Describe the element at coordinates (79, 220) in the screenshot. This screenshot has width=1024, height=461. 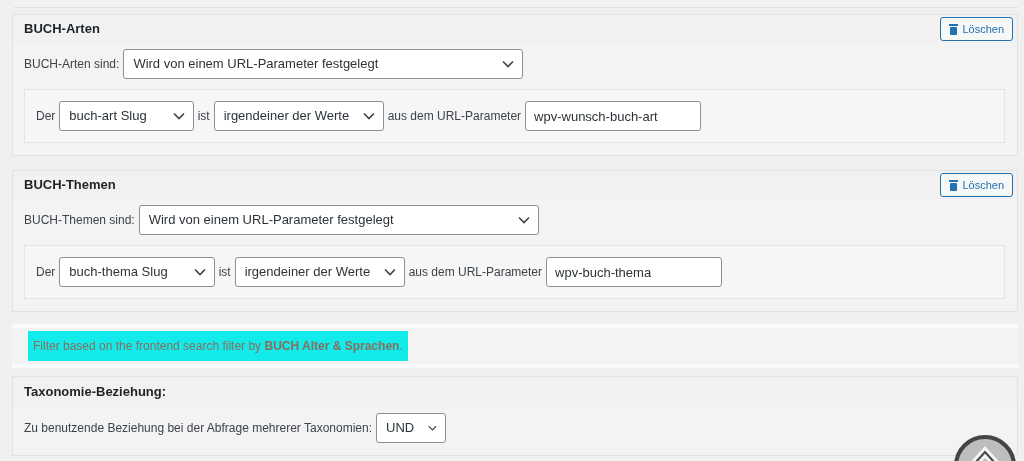
I see `field-label: BUCH-Themen sind:` at that location.